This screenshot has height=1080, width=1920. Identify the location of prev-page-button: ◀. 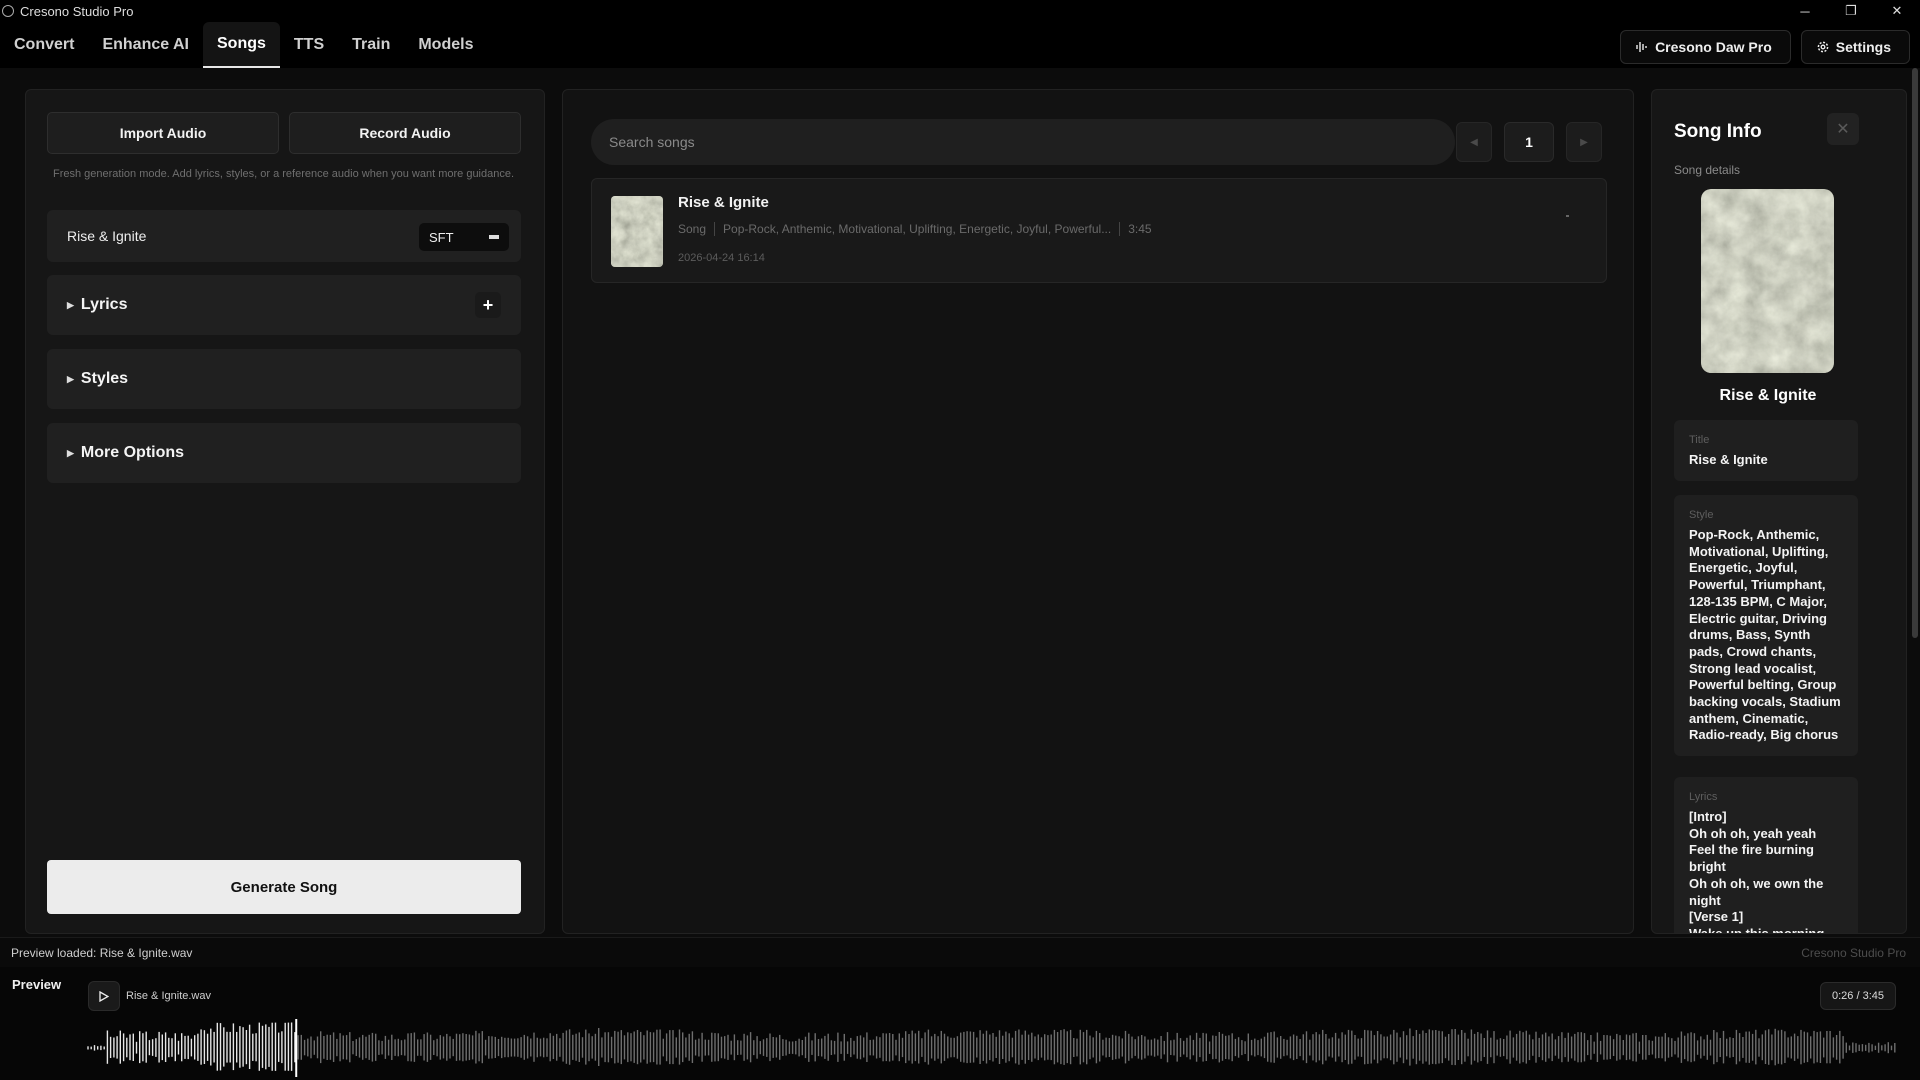
(1474, 142).